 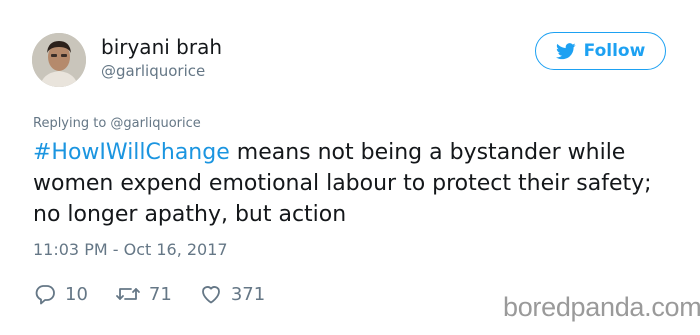 I want to click on reply-icon, so click(x=45, y=295).